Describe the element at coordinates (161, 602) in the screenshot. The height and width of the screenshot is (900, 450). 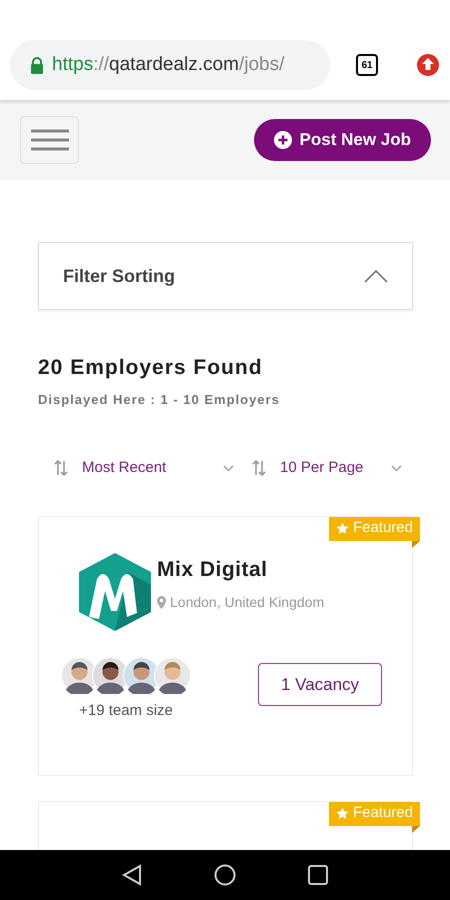
I see `location-pin-icon` at that location.